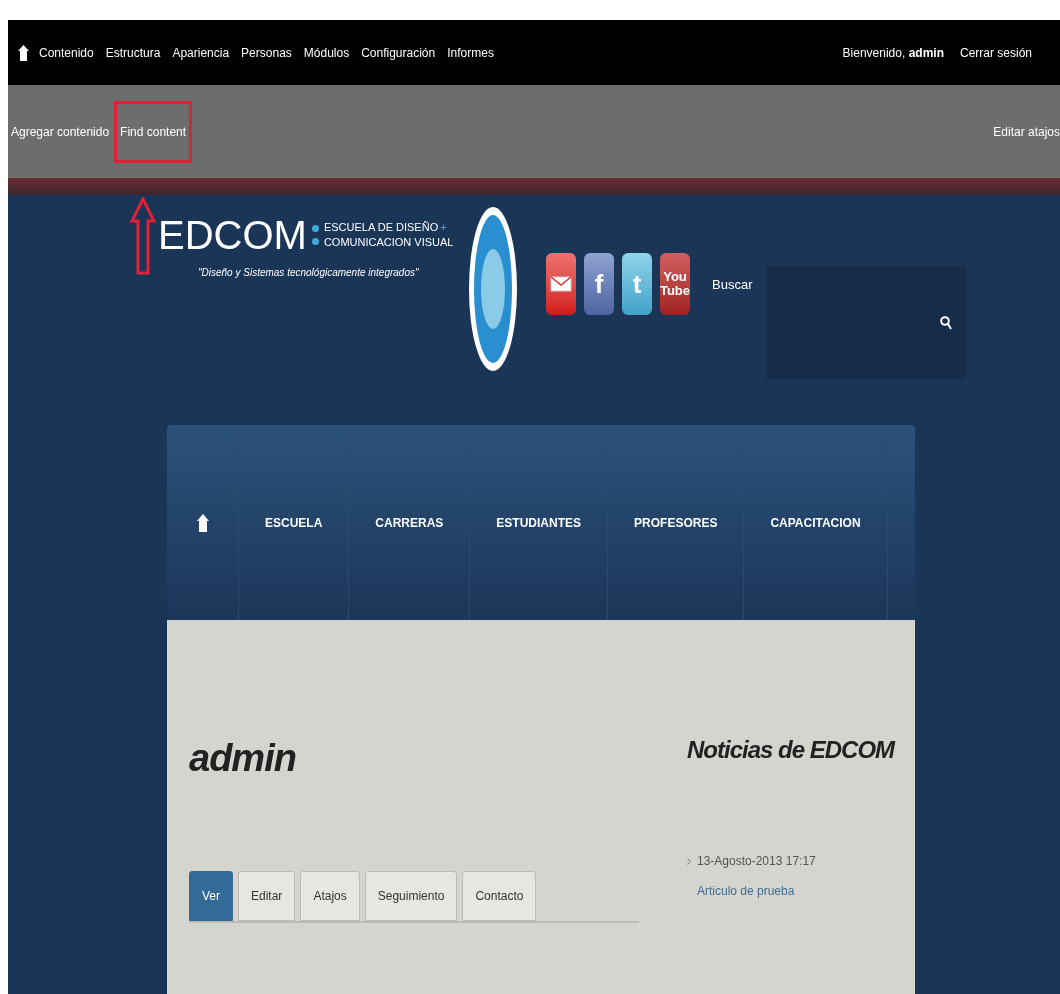 The height and width of the screenshot is (994, 1060). I want to click on tab: Editar, so click(267, 896).